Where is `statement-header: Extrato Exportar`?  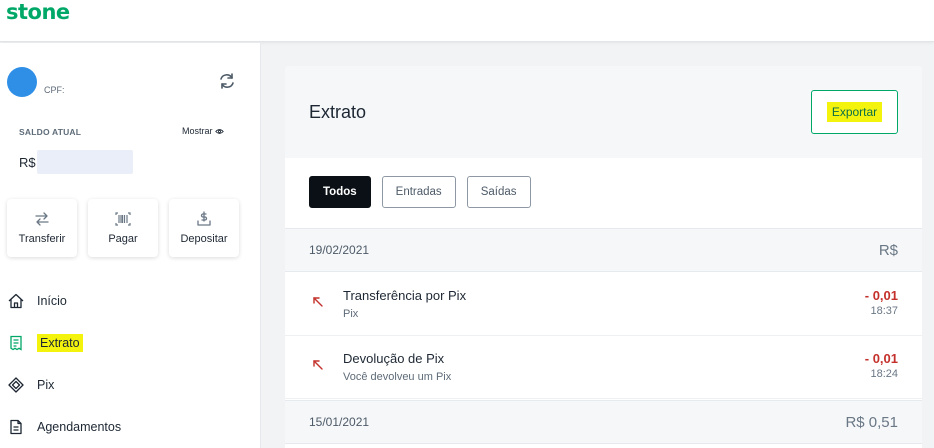
statement-header: Extrato Exportar is located at coordinates (603, 112).